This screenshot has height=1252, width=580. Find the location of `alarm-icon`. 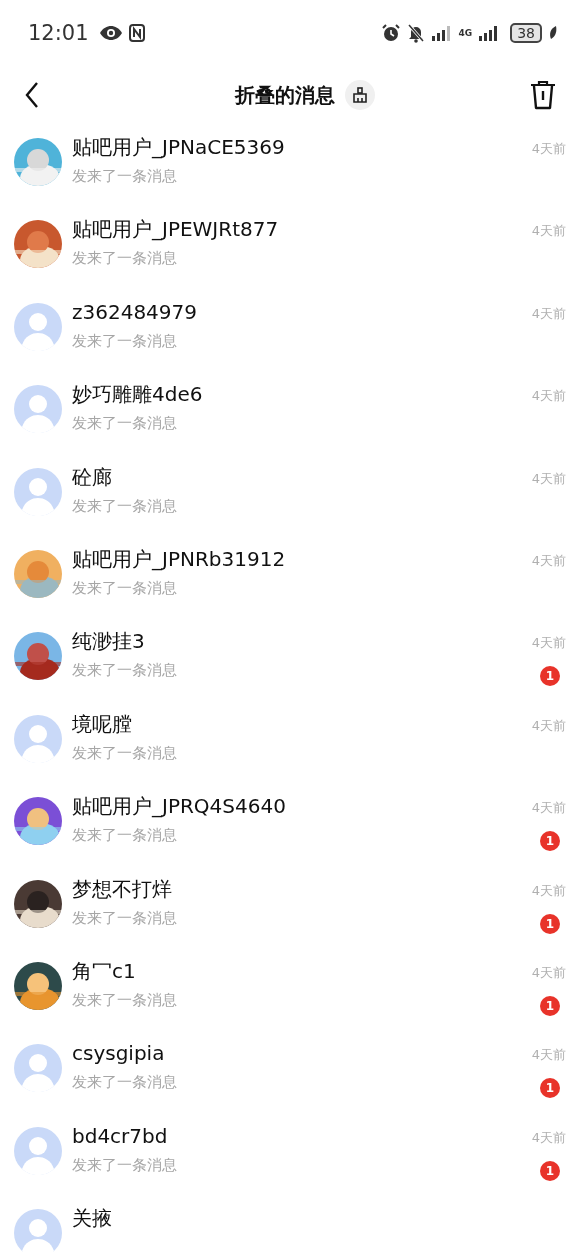

alarm-icon is located at coordinates (390, 33).